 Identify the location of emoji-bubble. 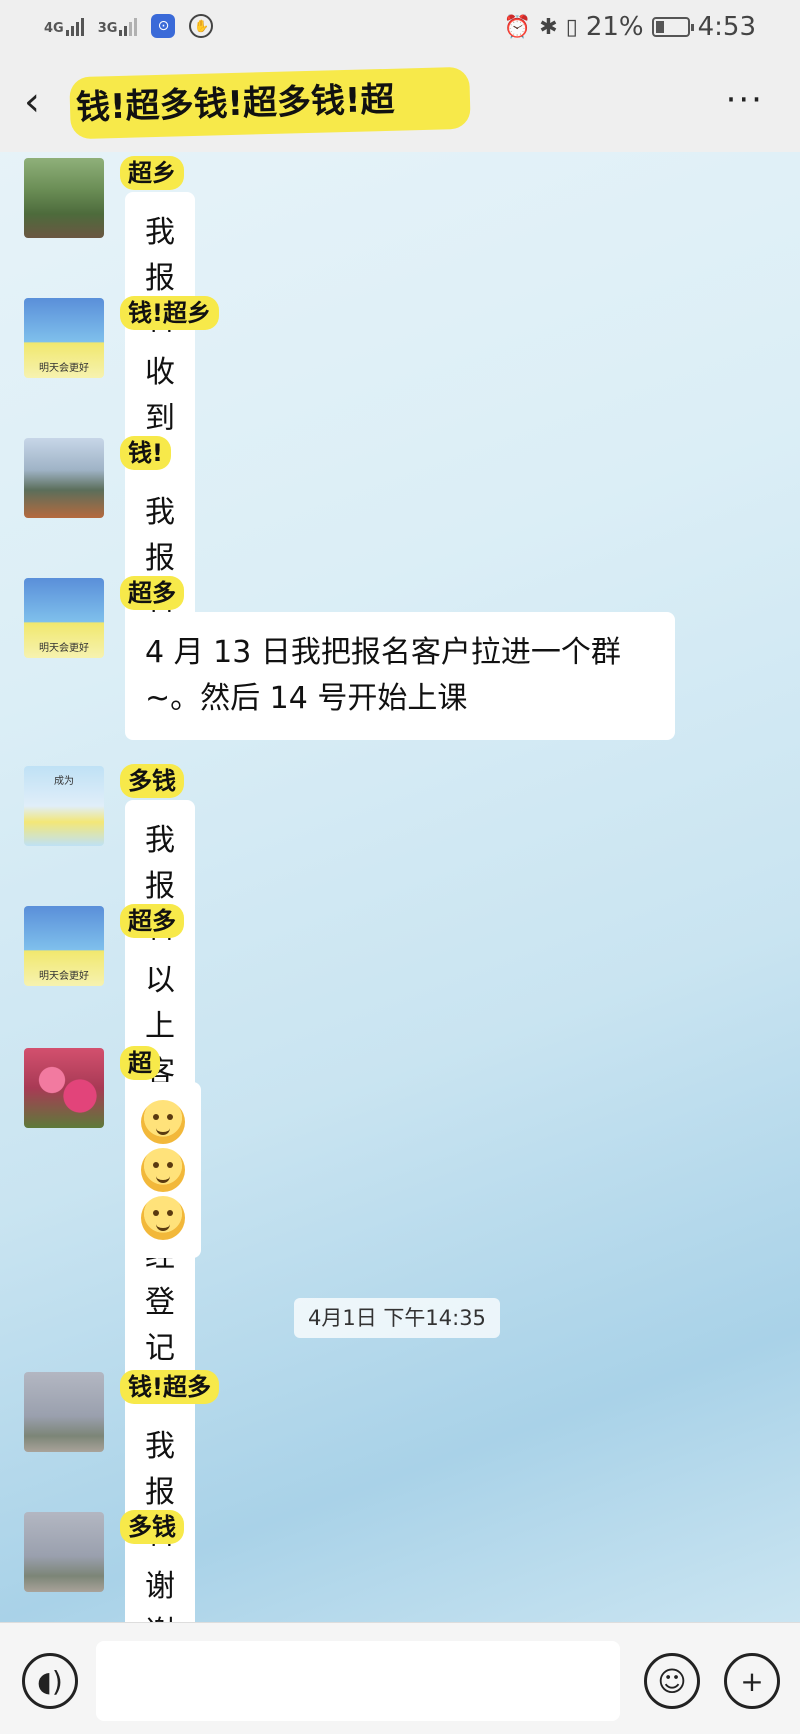
(163, 1170).